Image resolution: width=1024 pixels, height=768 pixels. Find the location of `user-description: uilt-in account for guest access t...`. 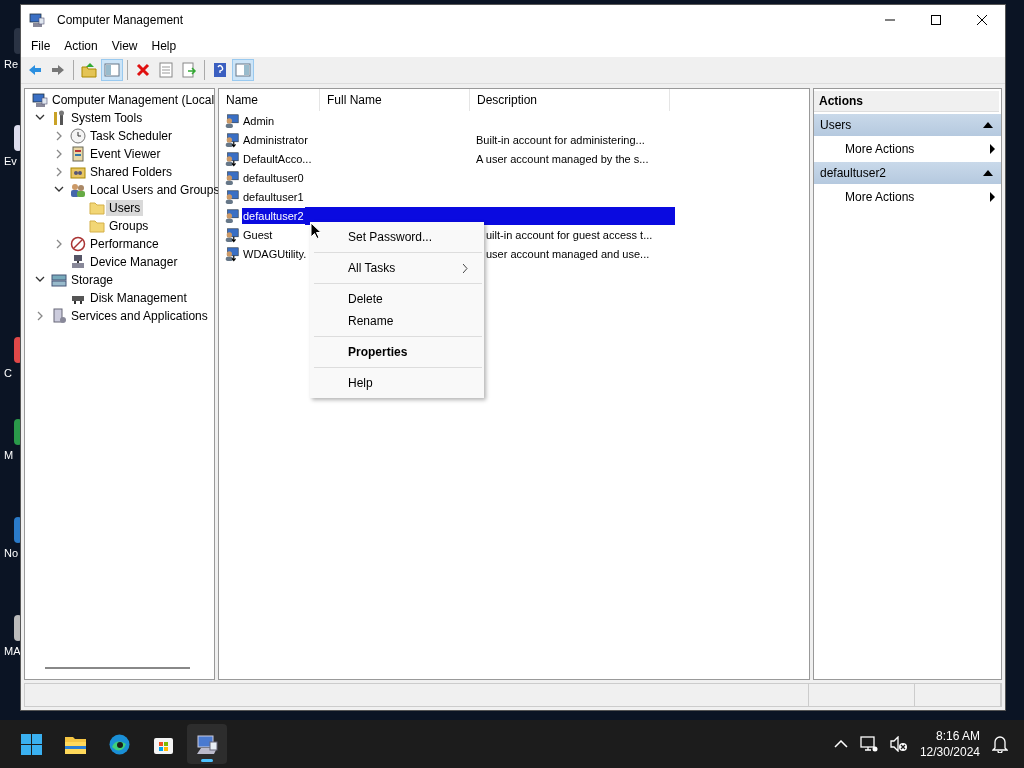

user-description: uilt-in account for guest access t... is located at coordinates (569, 234).